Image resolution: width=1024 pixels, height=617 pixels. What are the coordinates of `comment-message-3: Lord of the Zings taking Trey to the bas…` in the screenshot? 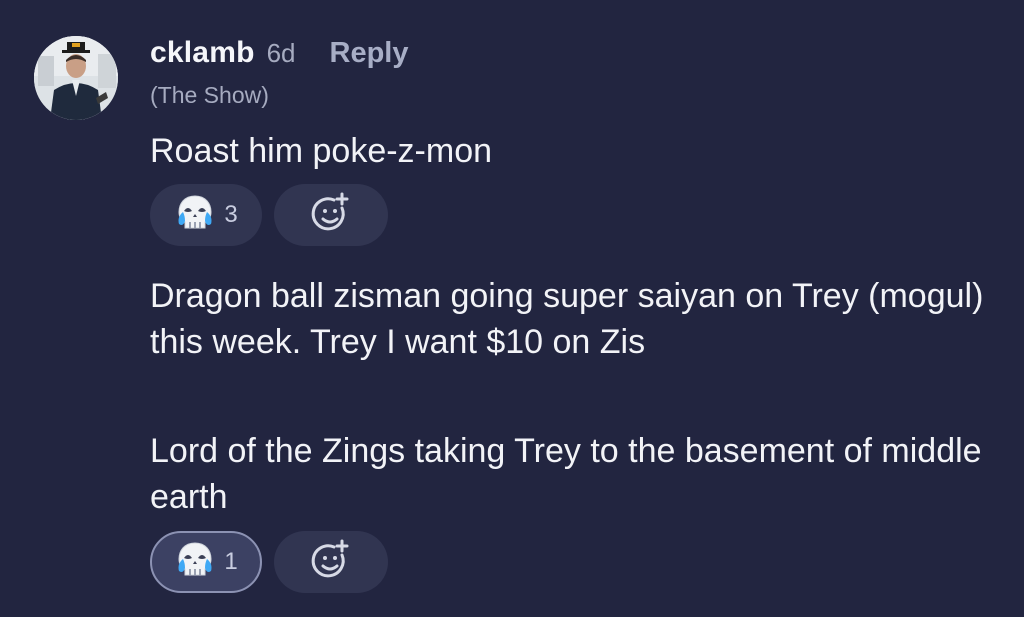 It's located at (566, 474).